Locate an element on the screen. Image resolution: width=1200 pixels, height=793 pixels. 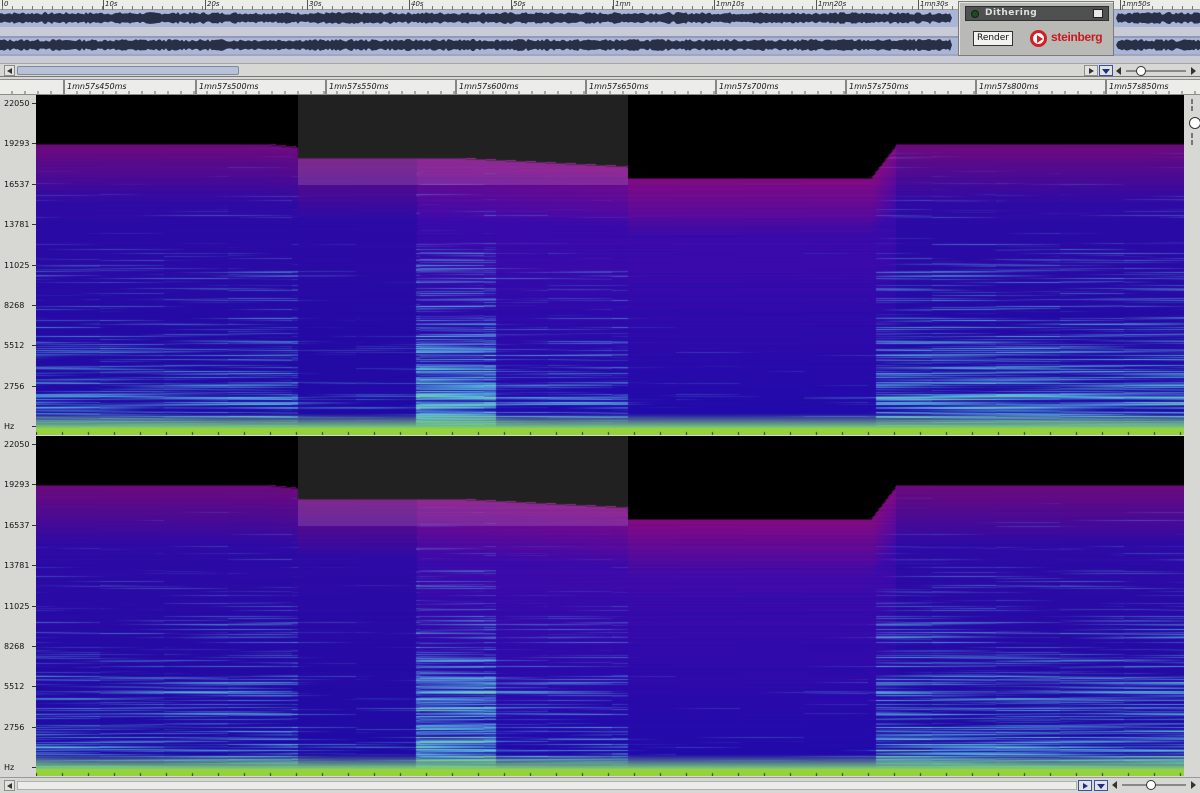
dithering-title: Dithering is located at coordinates (1011, 13).